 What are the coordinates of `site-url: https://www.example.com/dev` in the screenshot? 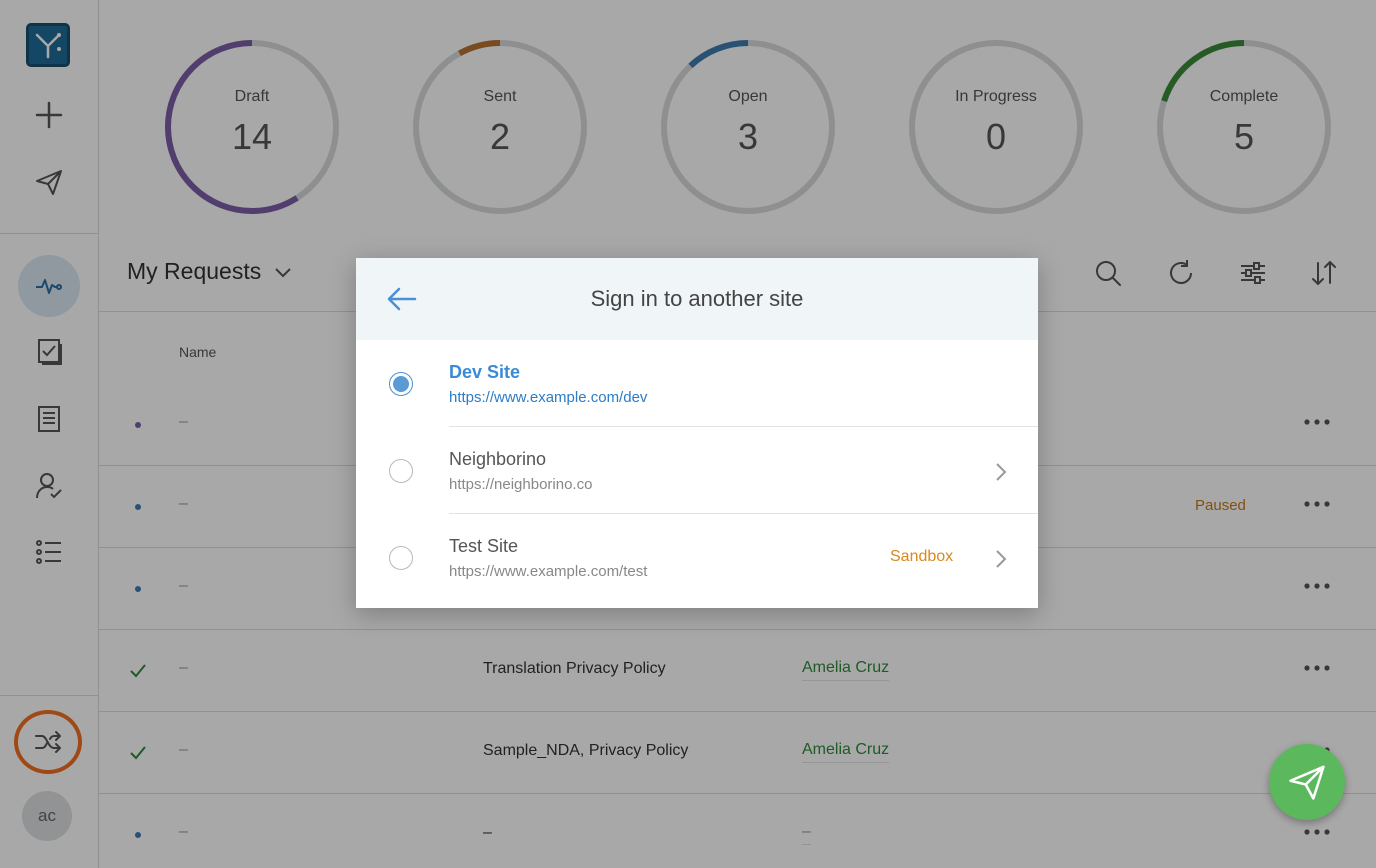 It's located at (548, 397).